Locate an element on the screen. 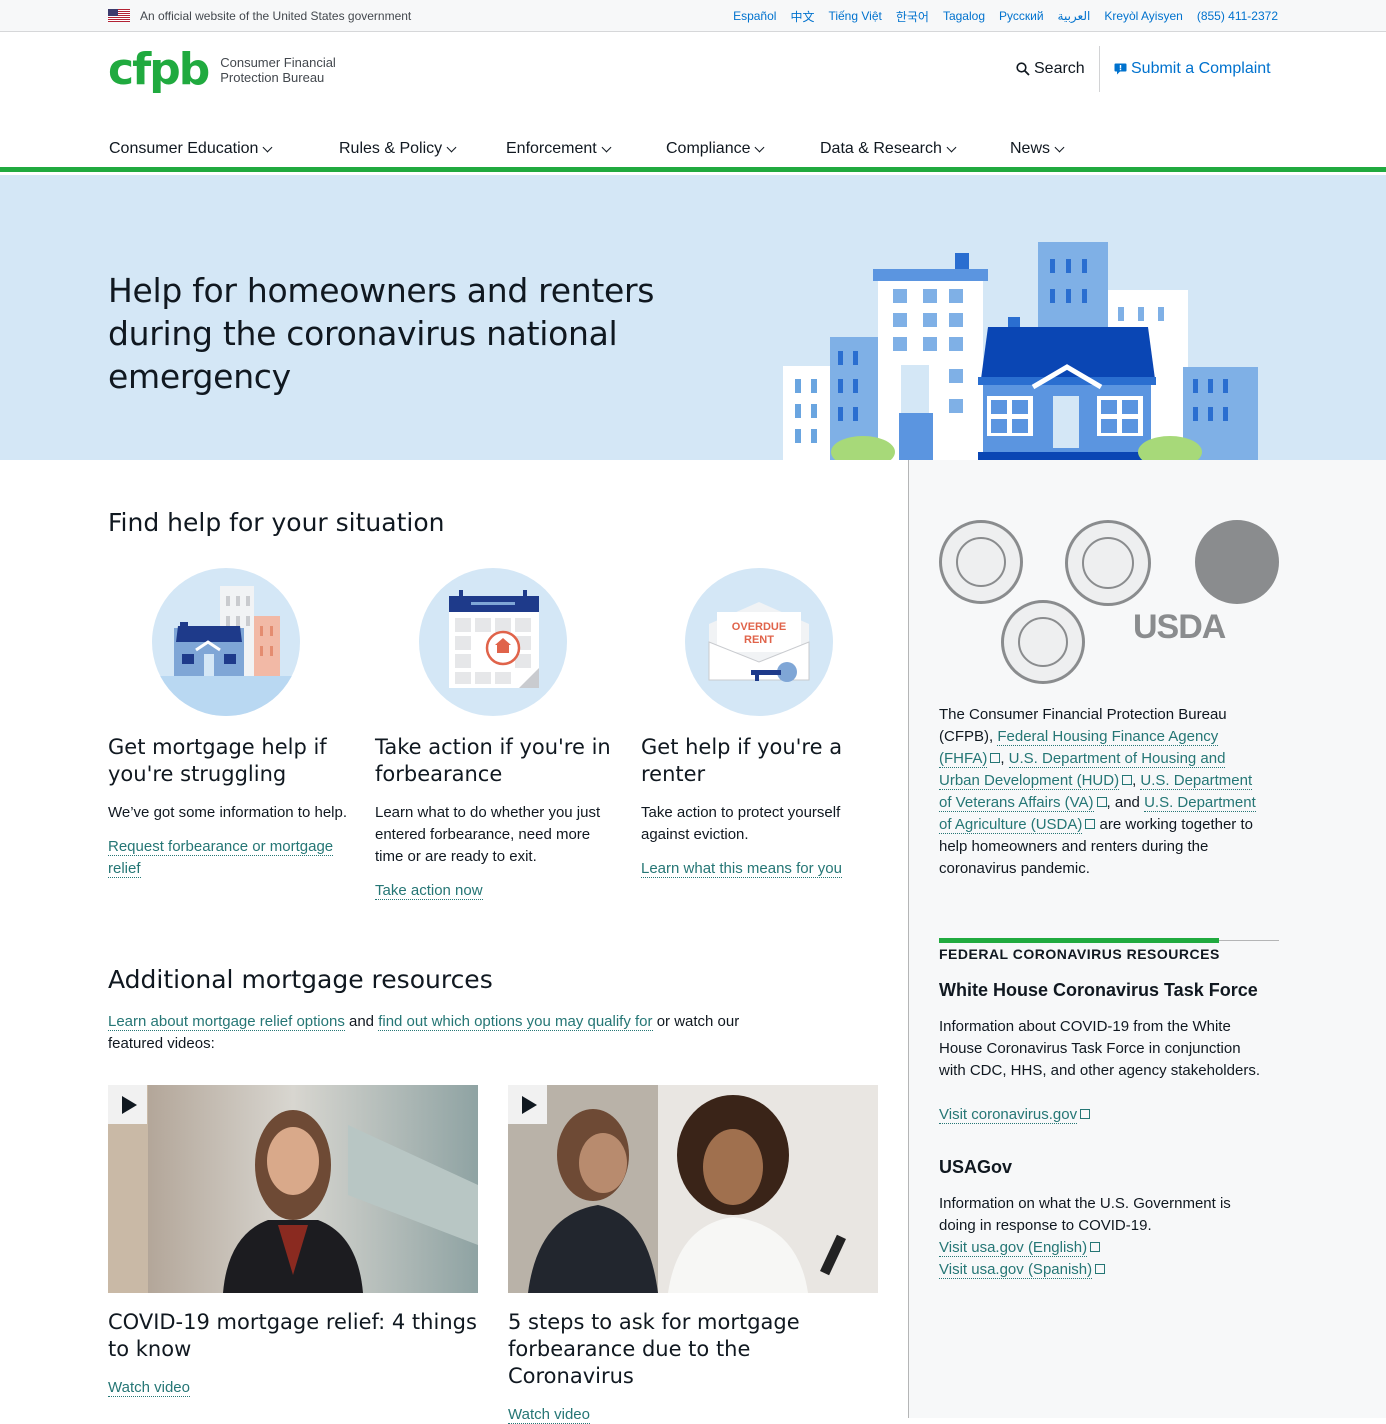  logo-name-line-1: Consumer Financial is located at coordinates (278, 62).